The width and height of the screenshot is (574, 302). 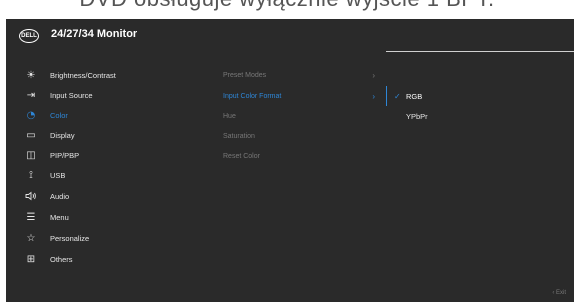 I want to click on submenu-label: Reset Color, so click(x=241, y=156).